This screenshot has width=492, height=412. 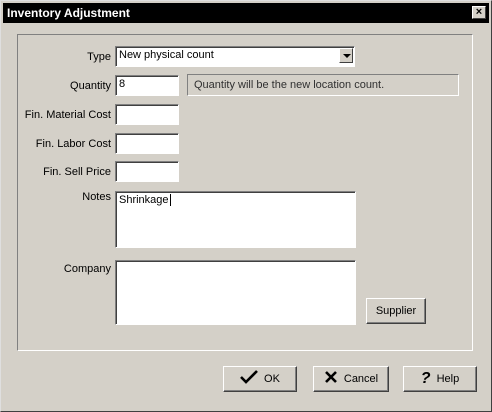 What do you see at coordinates (249, 379) in the screenshot?
I see `checkmark-icon` at bounding box center [249, 379].